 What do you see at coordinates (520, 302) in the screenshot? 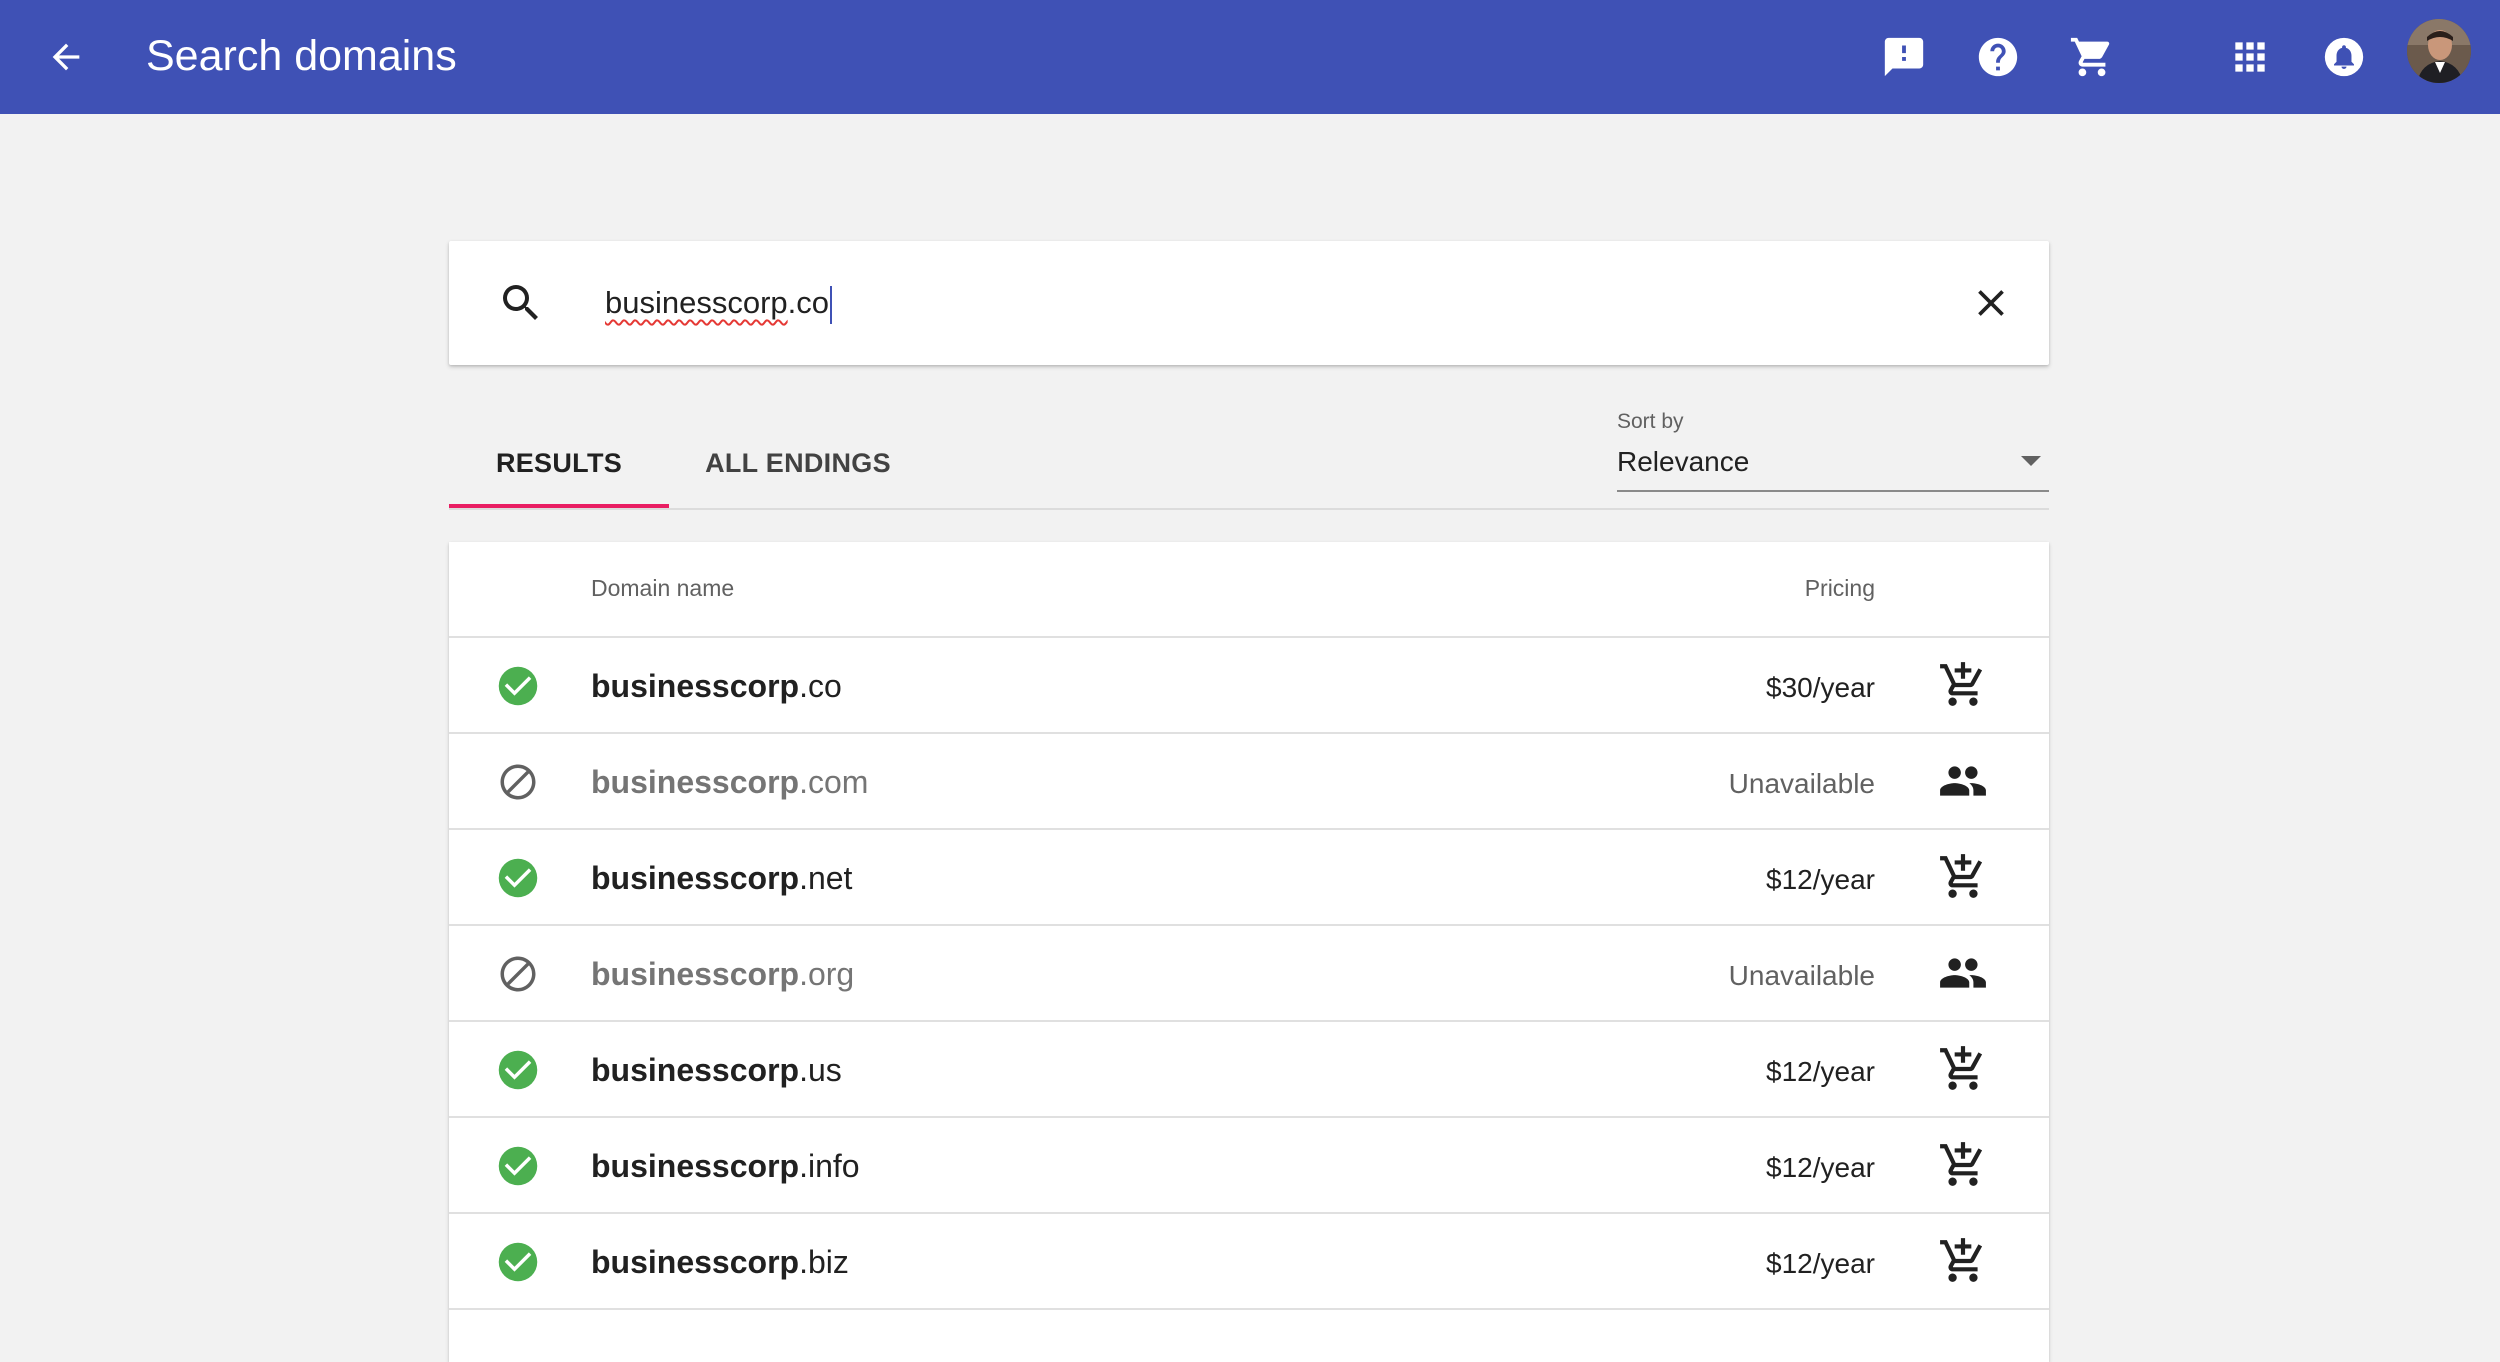
I see `search-icon` at bounding box center [520, 302].